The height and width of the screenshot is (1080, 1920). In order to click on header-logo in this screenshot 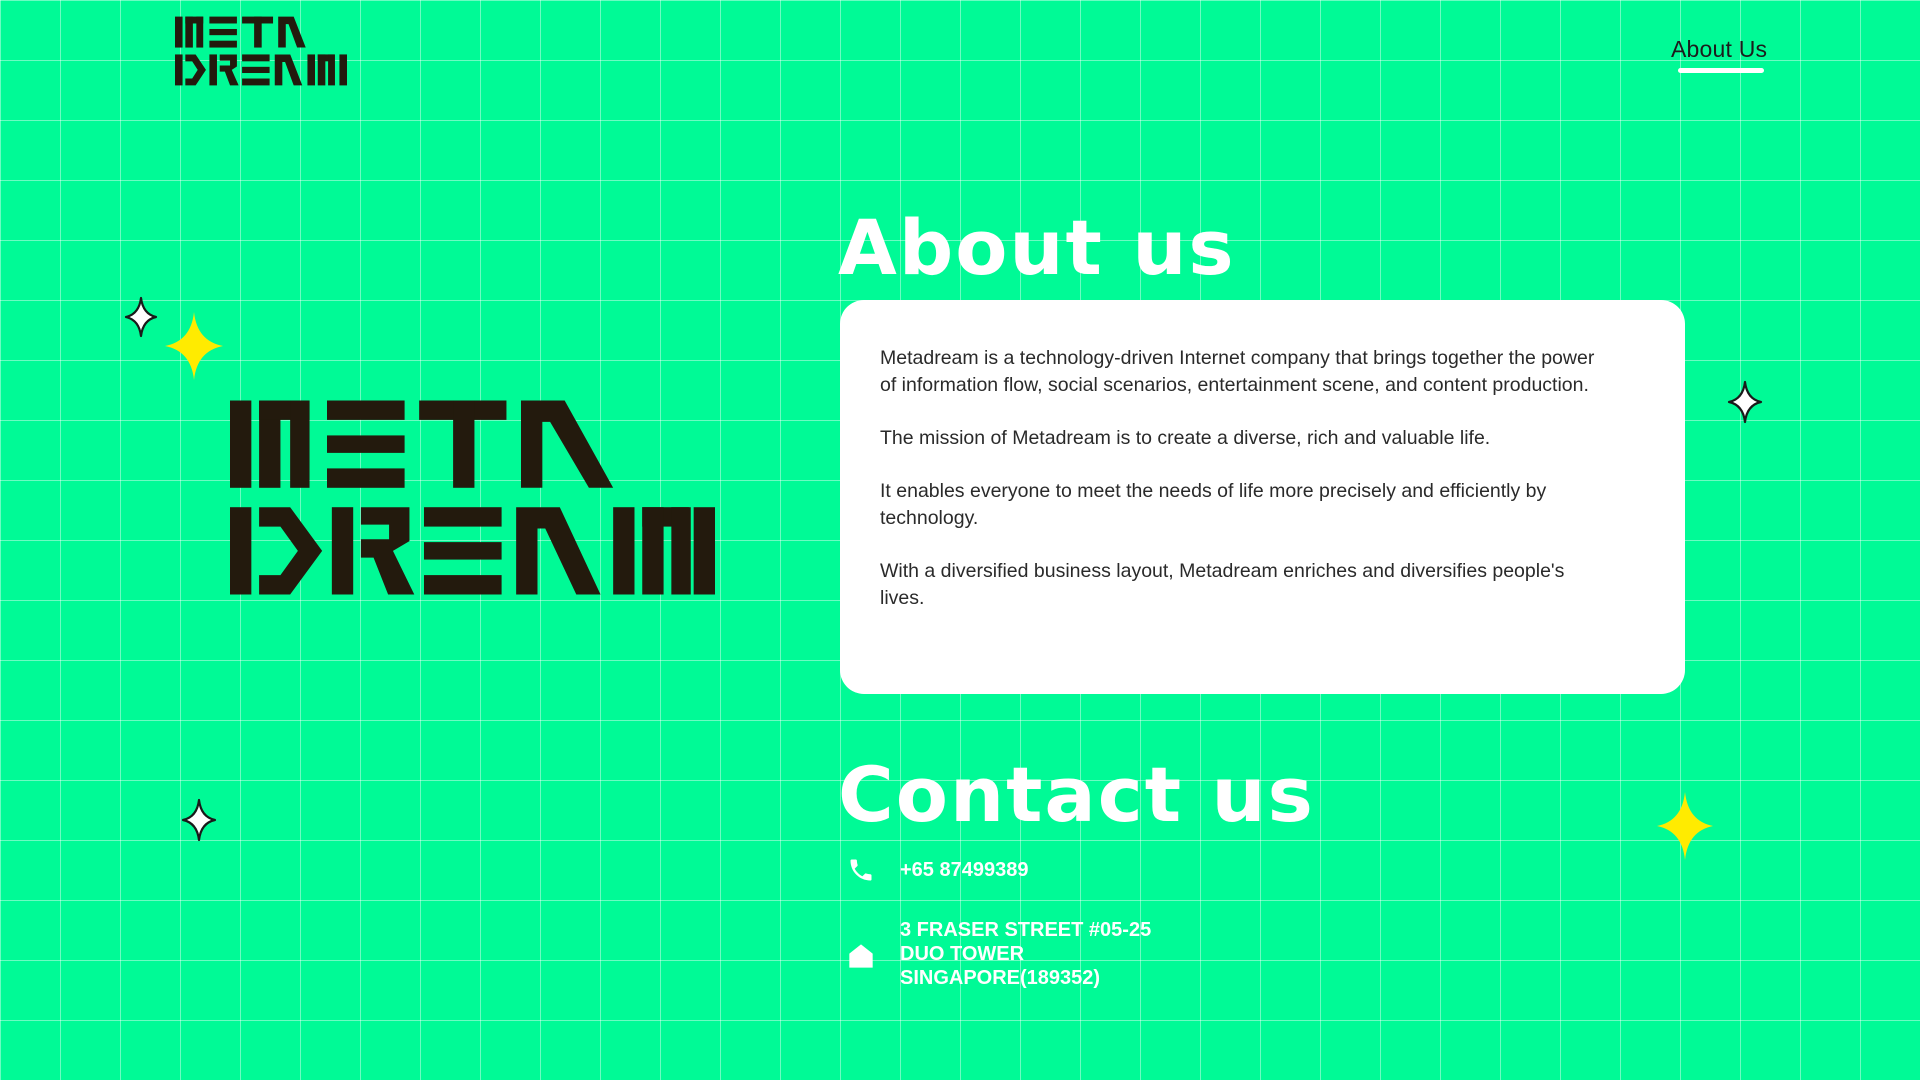, I will do `click(261, 51)`.